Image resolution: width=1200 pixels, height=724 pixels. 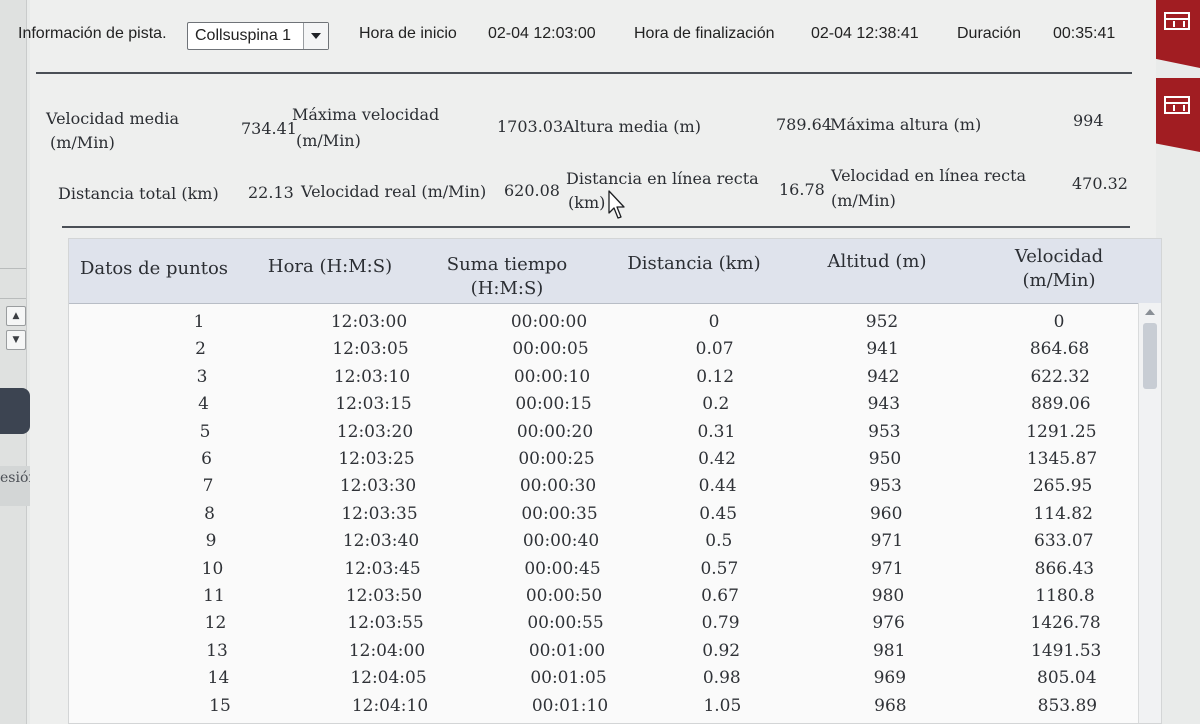 What do you see at coordinates (604, 651) in the screenshot?
I see `table-row: 13 12:04:00 00:01:00 0.92 981 1491.53` at bounding box center [604, 651].